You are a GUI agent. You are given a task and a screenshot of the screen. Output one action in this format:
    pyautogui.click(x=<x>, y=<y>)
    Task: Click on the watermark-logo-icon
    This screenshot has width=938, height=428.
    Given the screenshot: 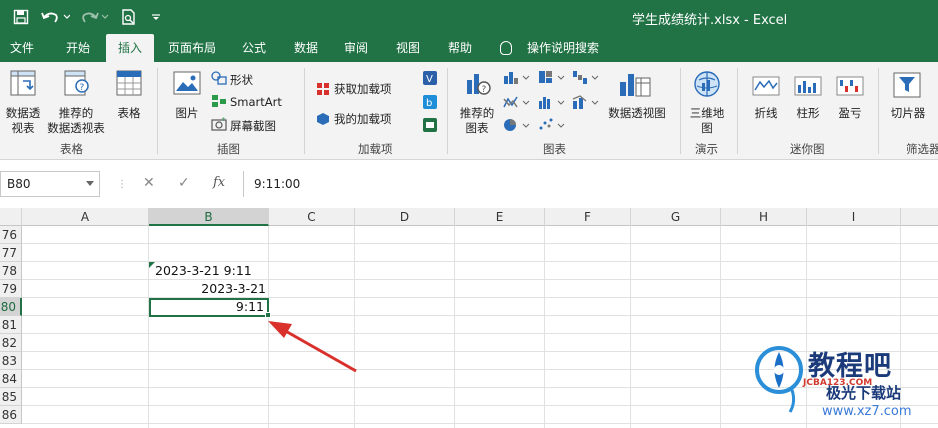 What is the action you would take?
    pyautogui.click(x=779, y=381)
    